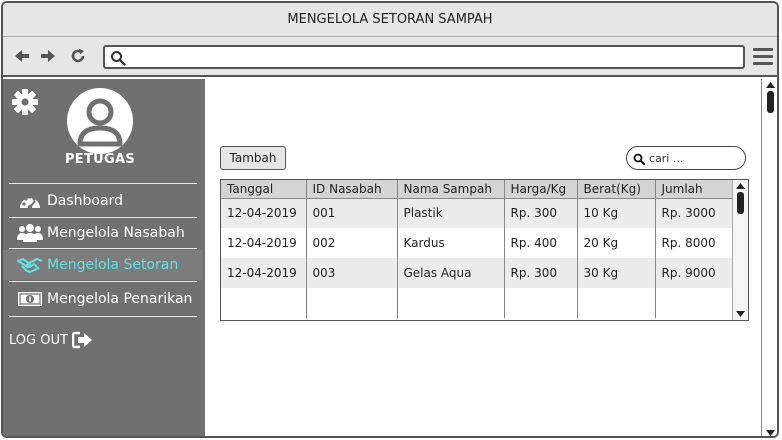  I want to click on table-scroll-thumb, so click(740, 203).